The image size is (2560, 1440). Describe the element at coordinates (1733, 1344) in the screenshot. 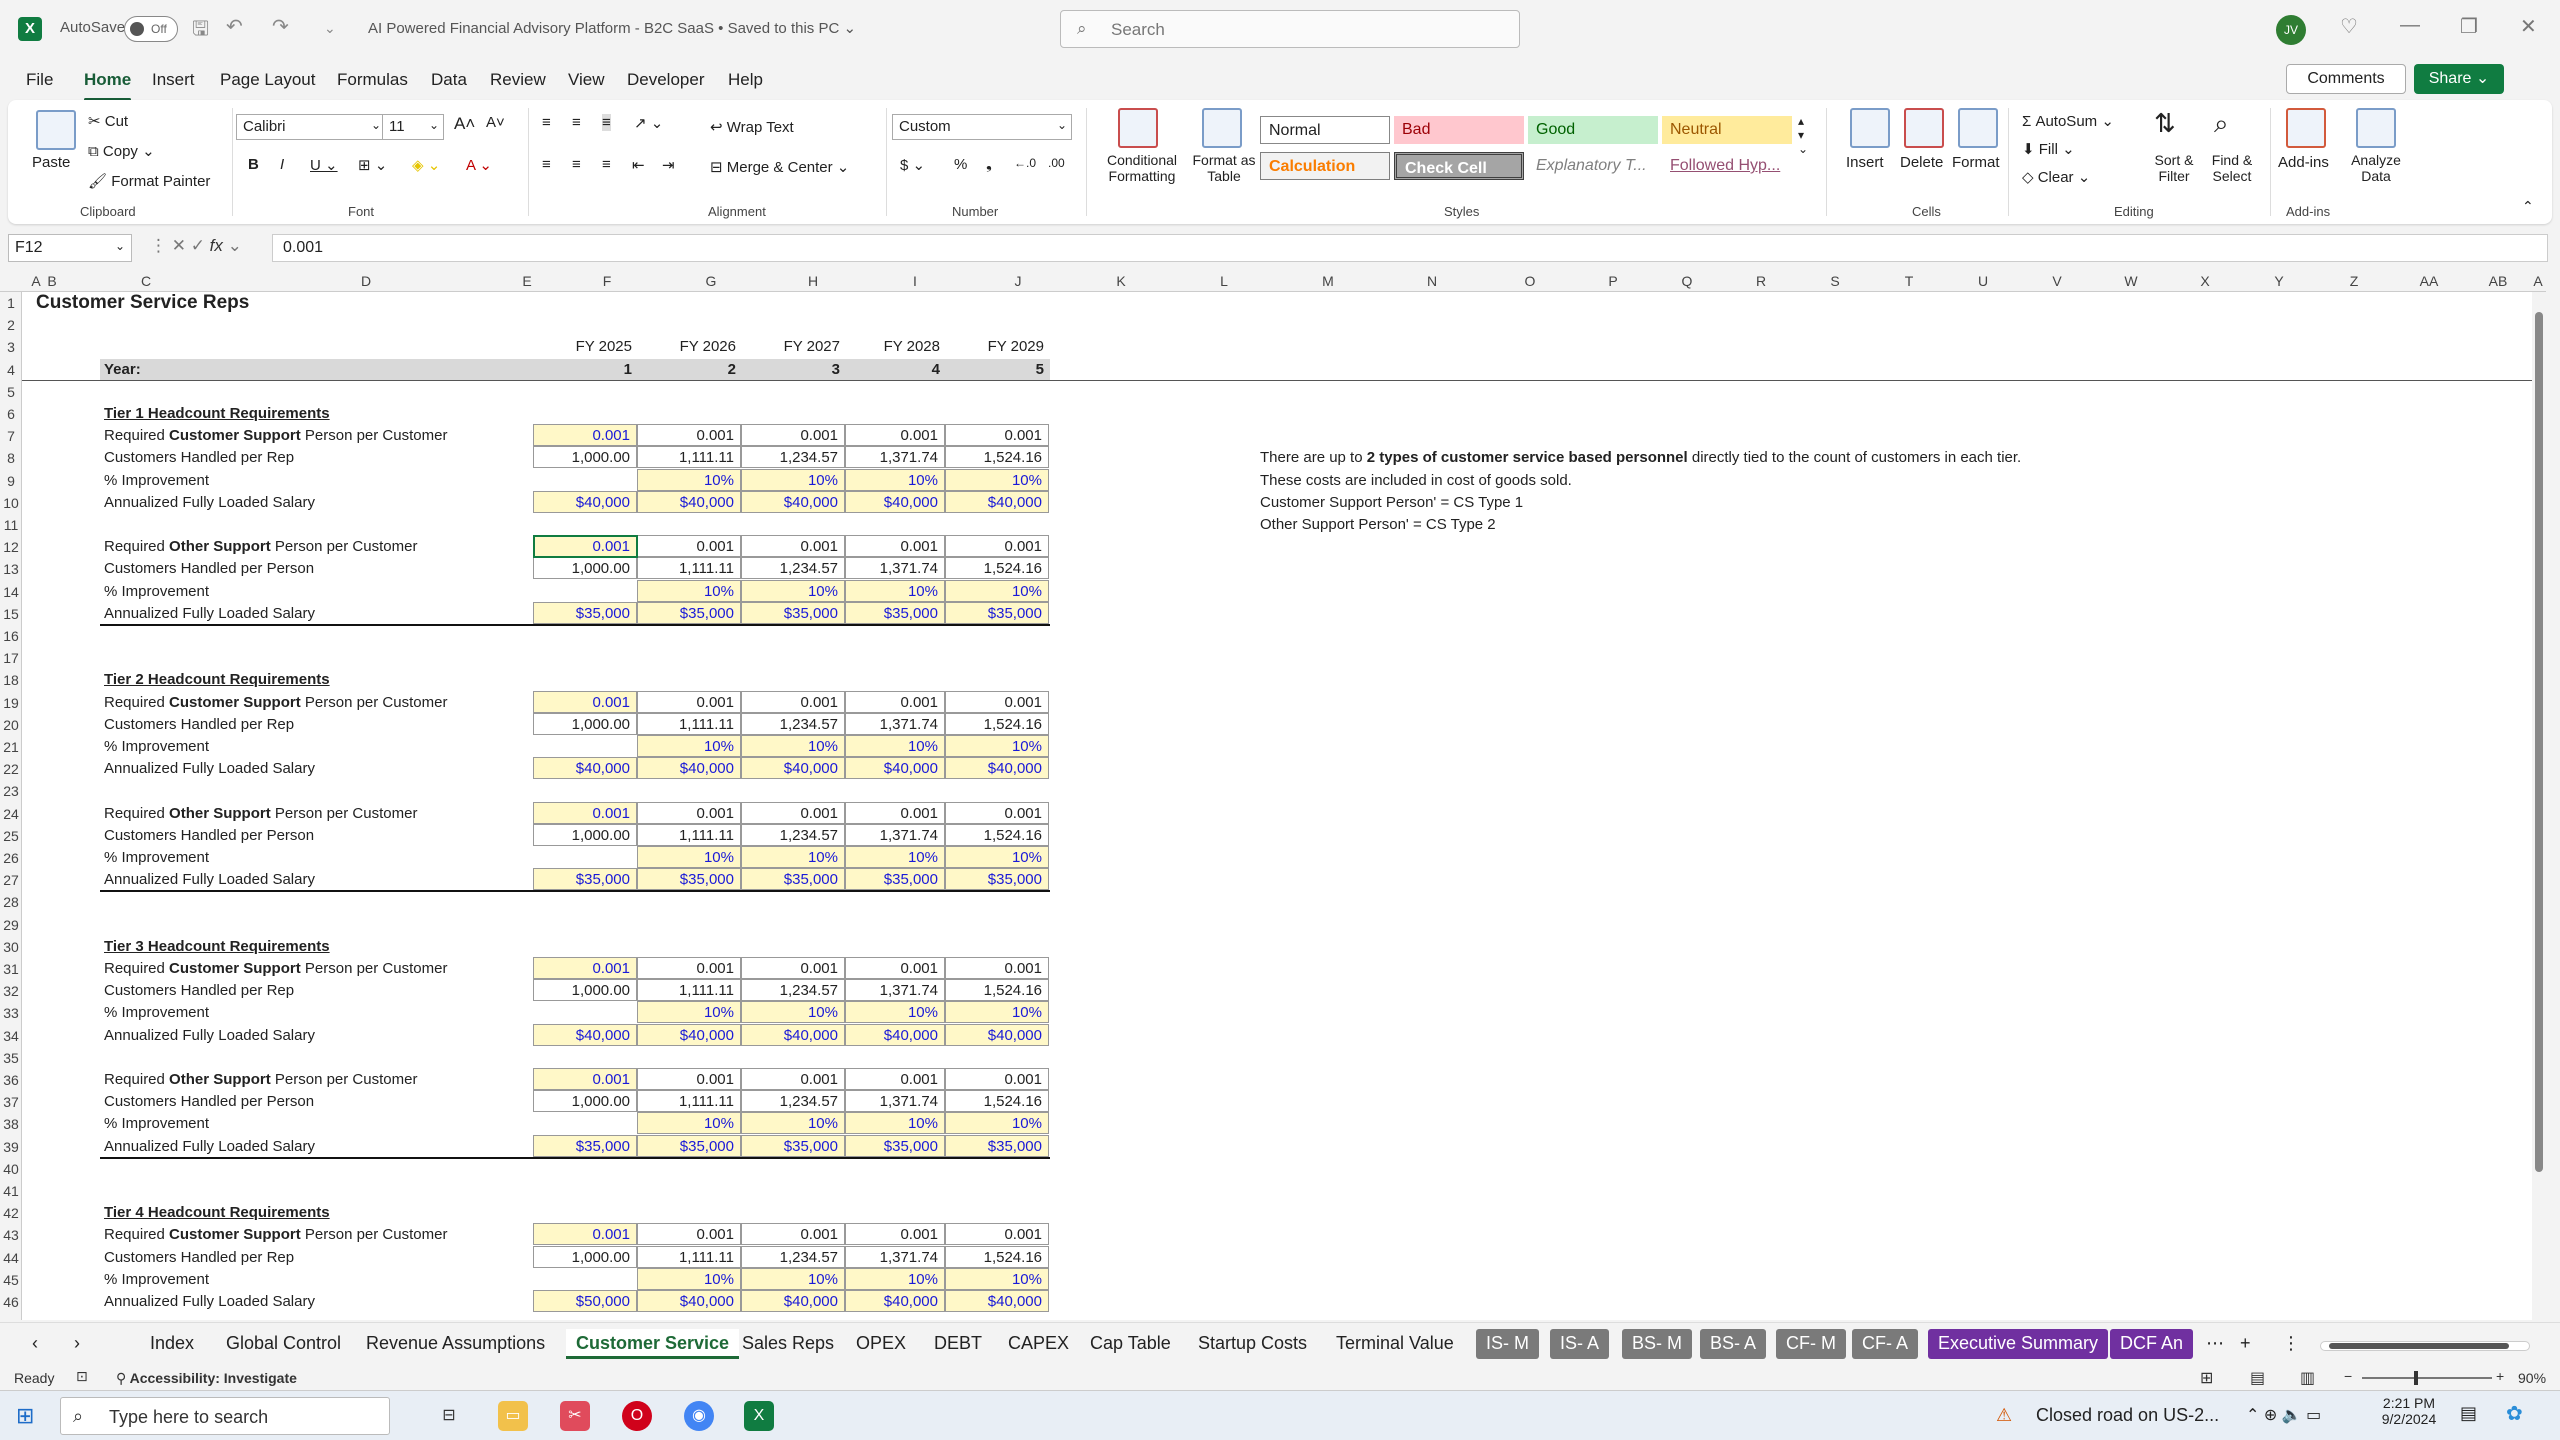

I see `sheet-tab: BS- A` at that location.